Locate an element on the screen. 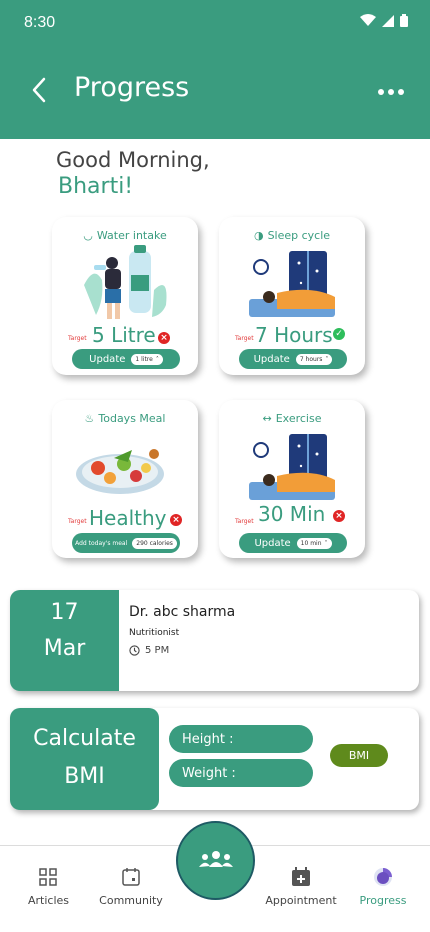 The width and height of the screenshot is (430, 932). card-title: ♨ Todays Meal is located at coordinates (125, 418).